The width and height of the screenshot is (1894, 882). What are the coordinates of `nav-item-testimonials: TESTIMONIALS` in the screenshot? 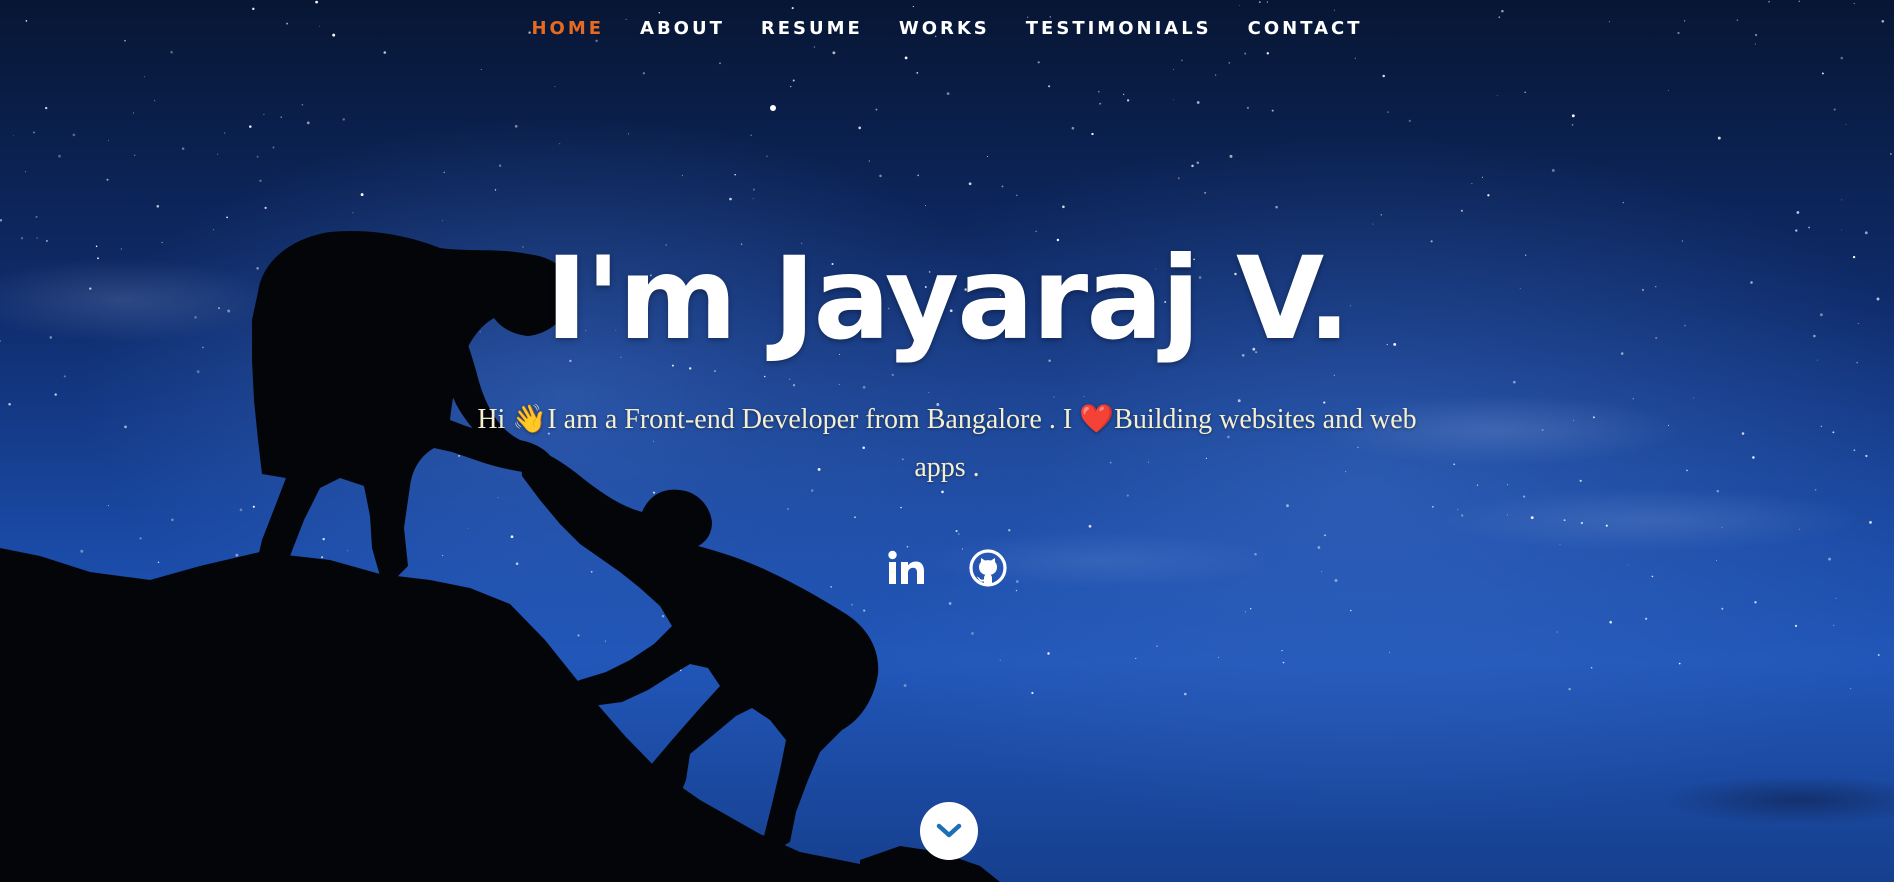 It's located at (1119, 28).